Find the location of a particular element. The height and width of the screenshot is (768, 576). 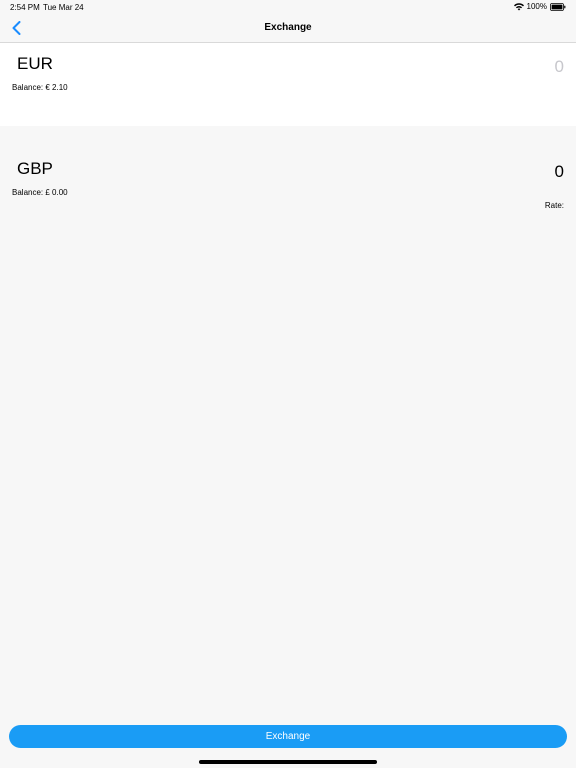

status-time: 2:54 PM is located at coordinates (25, 7).